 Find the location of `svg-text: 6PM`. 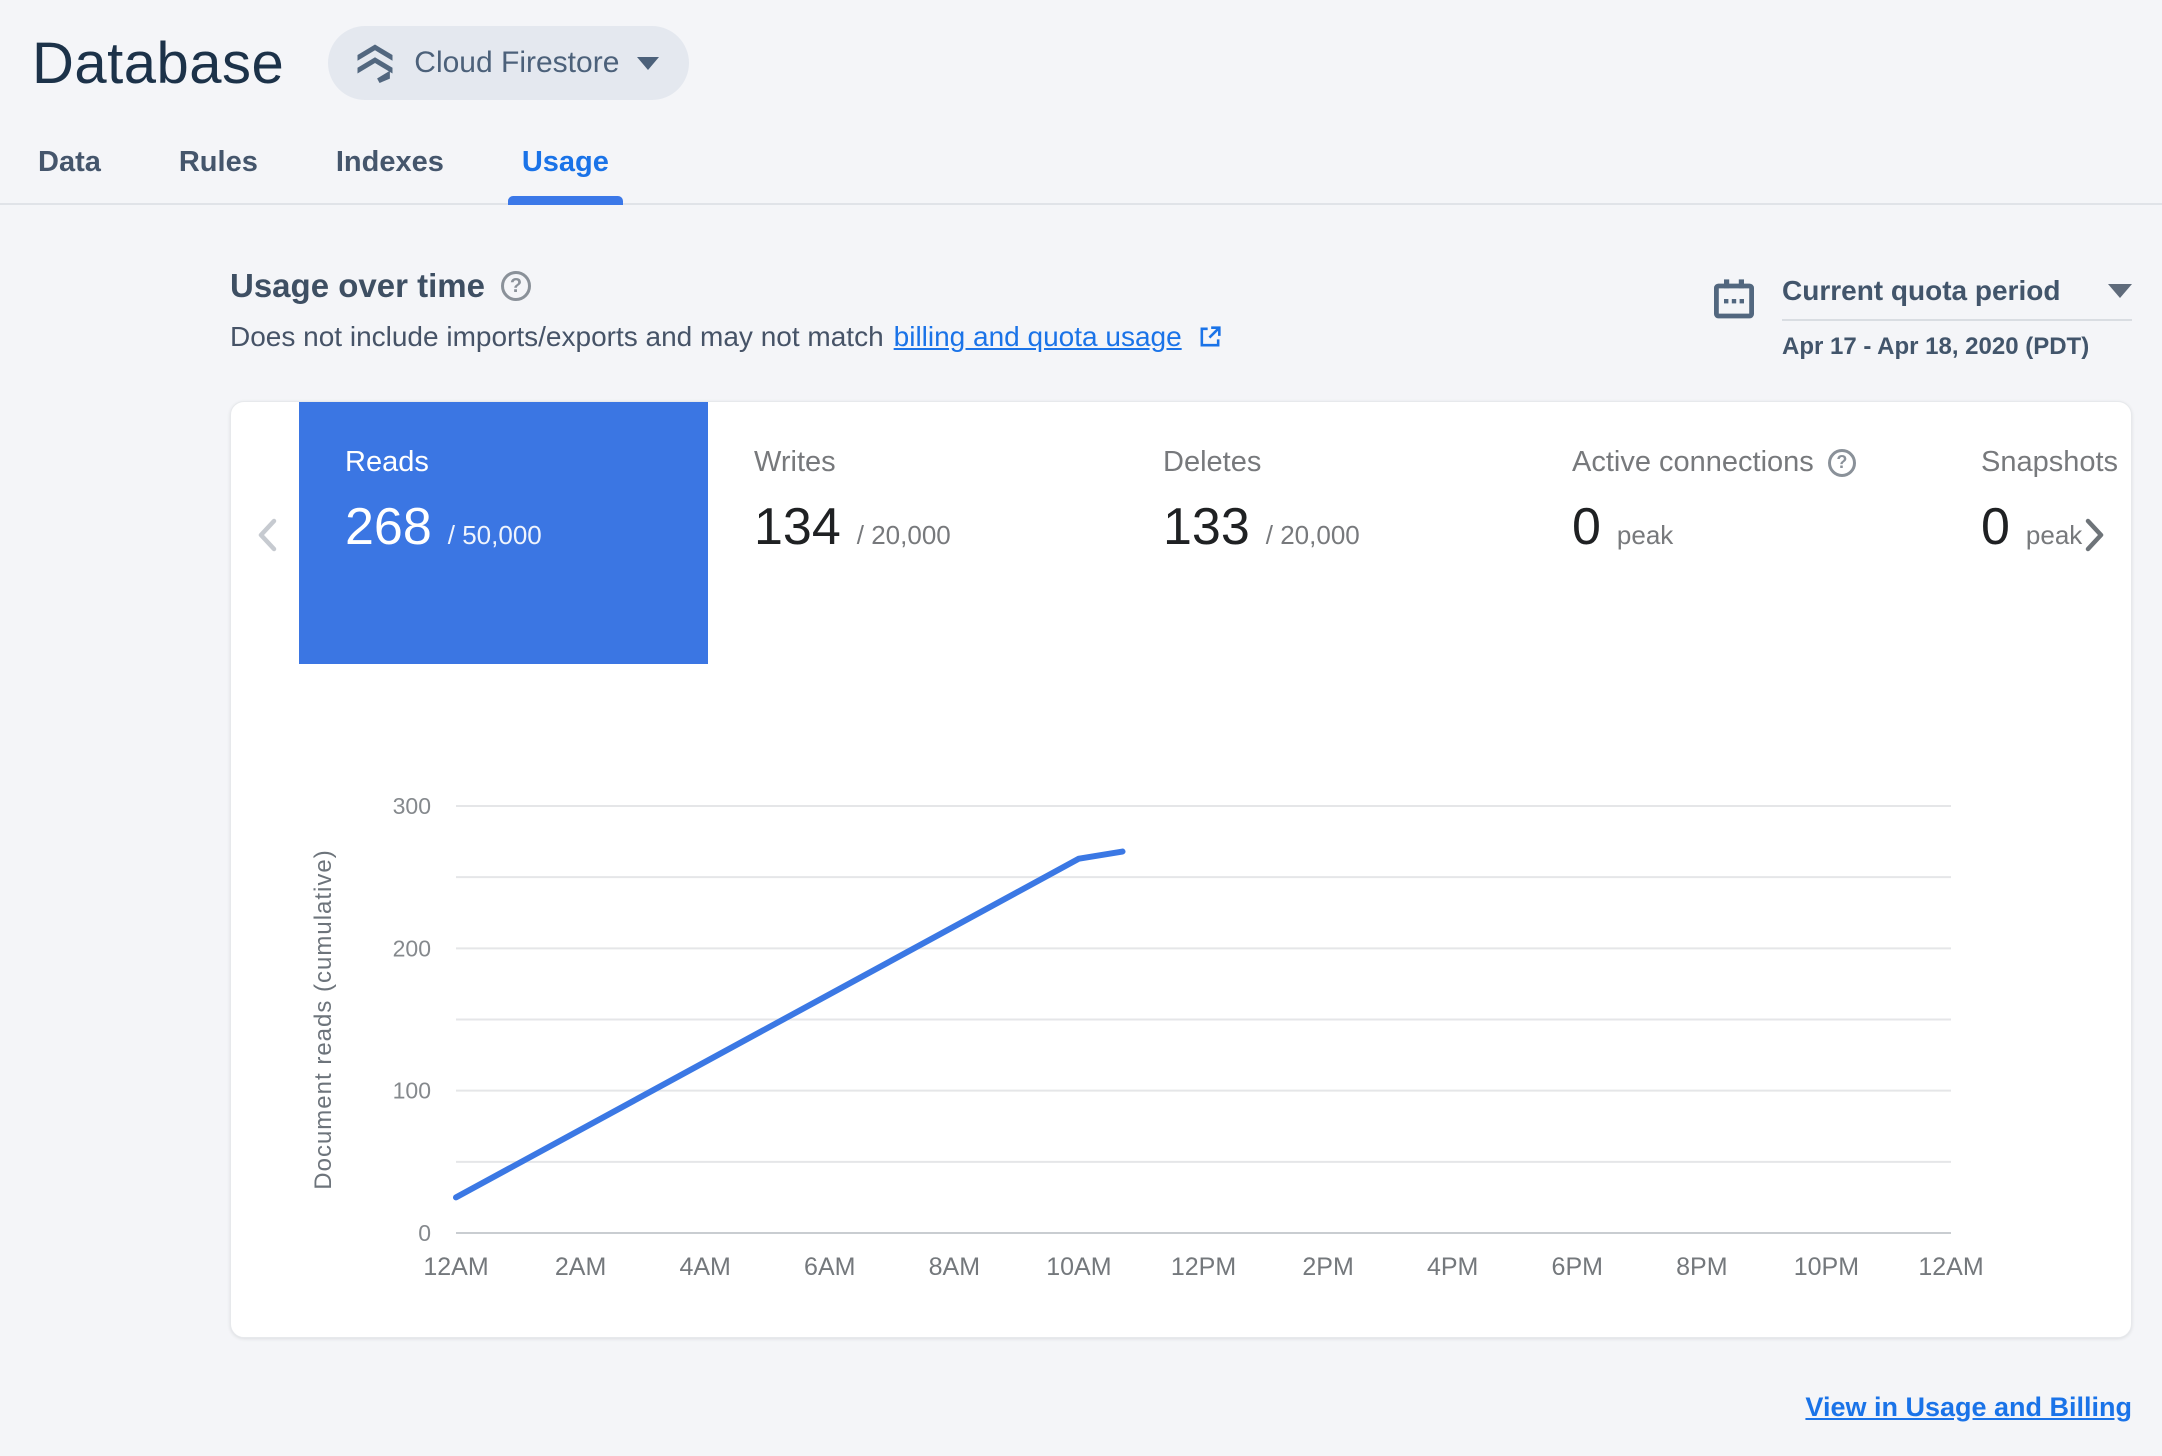

svg-text: 6PM is located at coordinates (1577, 1267).